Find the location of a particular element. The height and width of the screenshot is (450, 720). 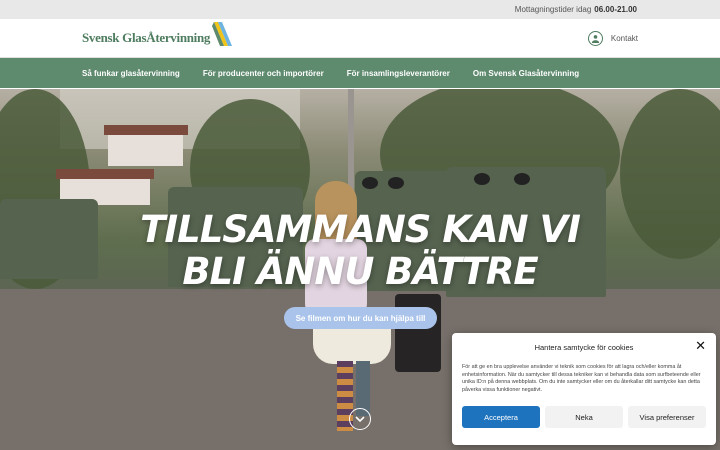

logo-stripes-icon is located at coordinates (222, 34).